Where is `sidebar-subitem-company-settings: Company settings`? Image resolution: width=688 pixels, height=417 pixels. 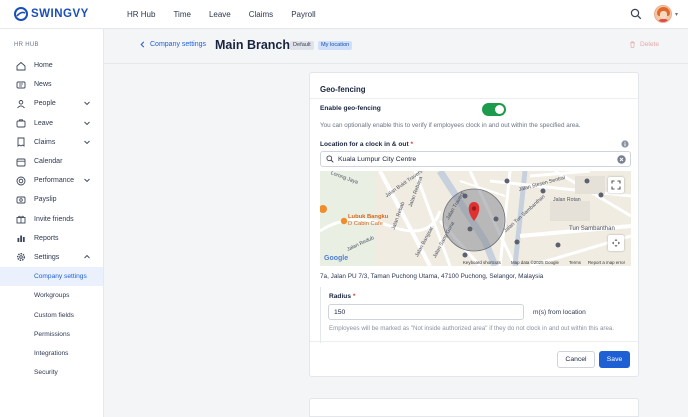
sidebar-subitem-company-settings: Company settings is located at coordinates (51, 277).